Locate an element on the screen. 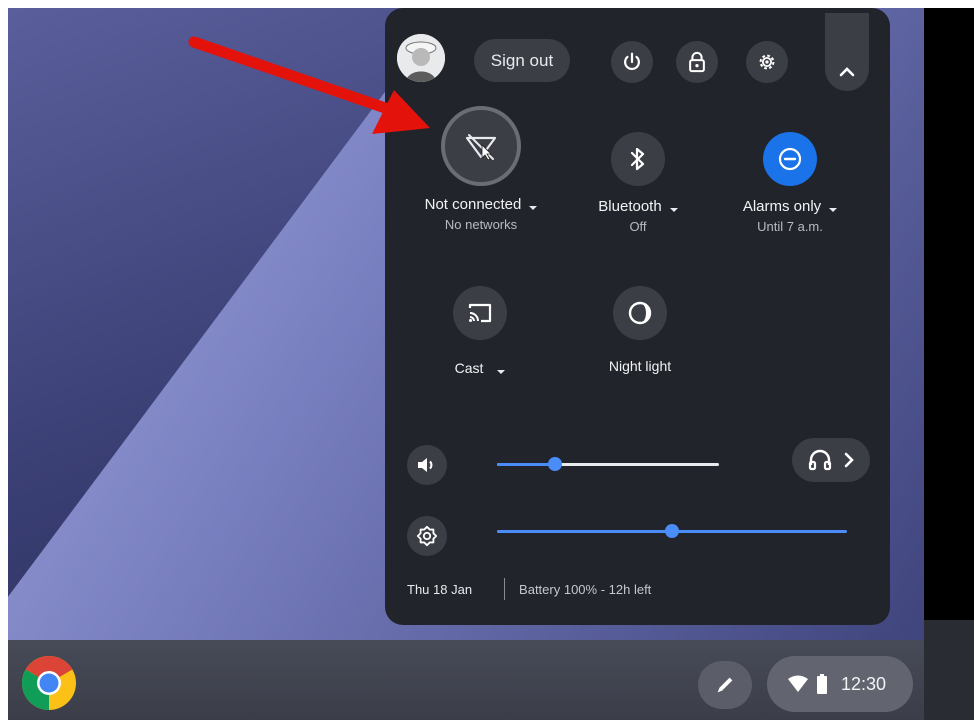 Image resolution: width=974 pixels, height=723 pixels. tile-network: Not connected No networks is located at coordinates (481, 169).